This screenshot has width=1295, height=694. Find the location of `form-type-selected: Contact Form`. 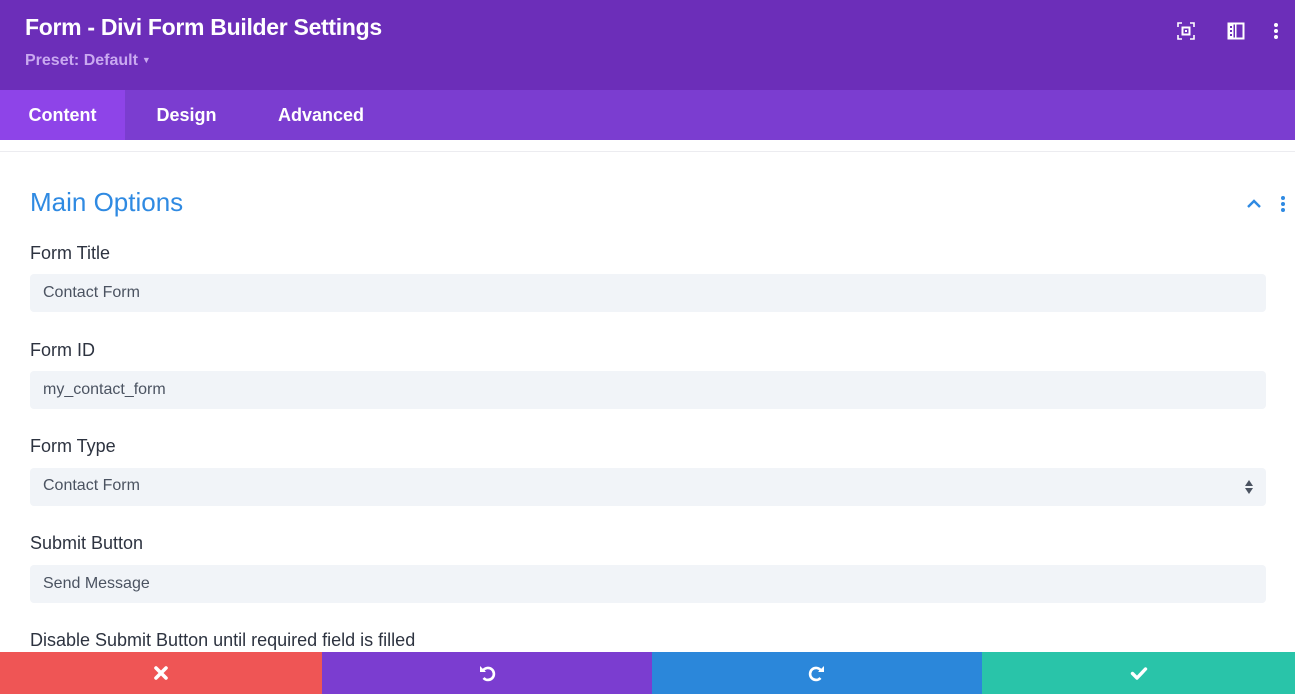

form-type-selected: Contact Form is located at coordinates (91, 485).